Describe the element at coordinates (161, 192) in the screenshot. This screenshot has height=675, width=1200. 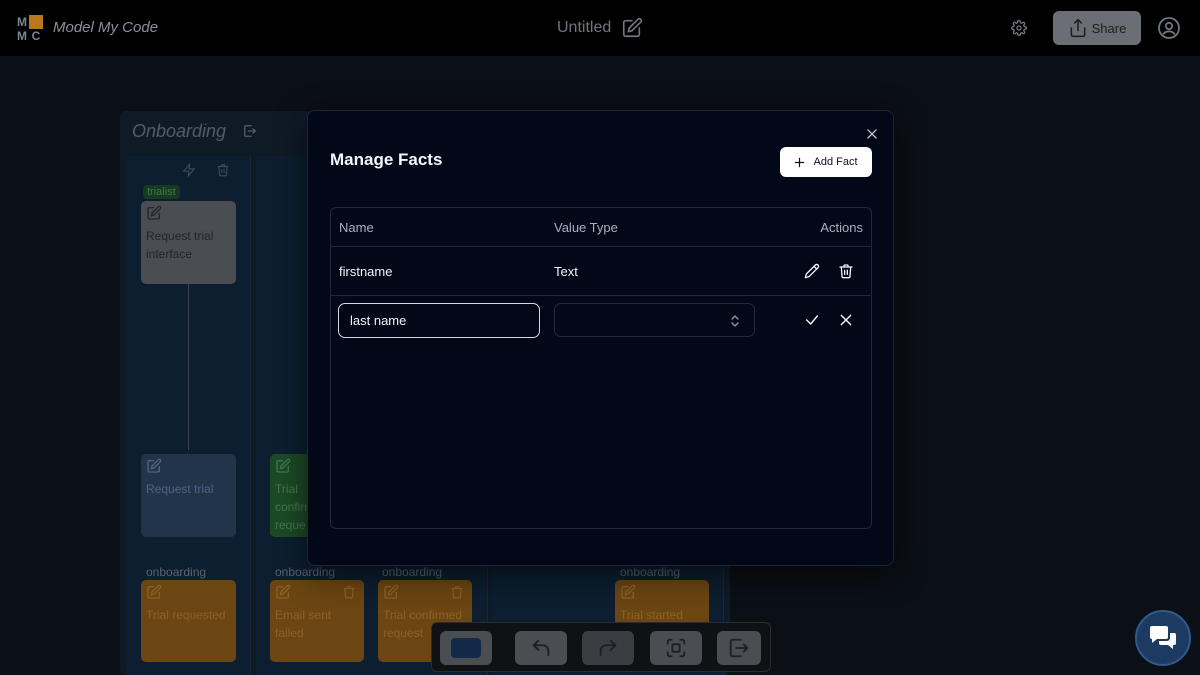
I see `tag-pill: trialist` at that location.